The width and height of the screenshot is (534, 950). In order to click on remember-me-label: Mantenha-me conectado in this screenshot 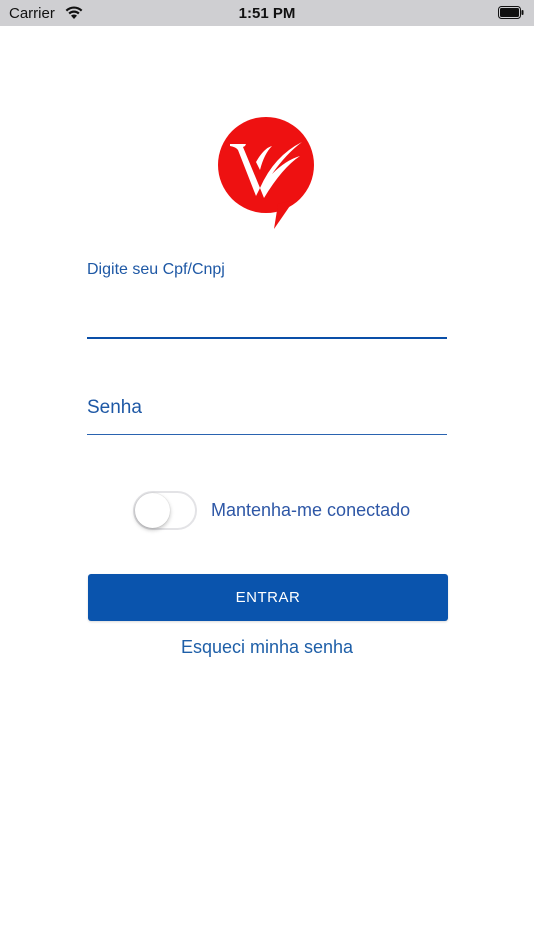, I will do `click(311, 510)`.